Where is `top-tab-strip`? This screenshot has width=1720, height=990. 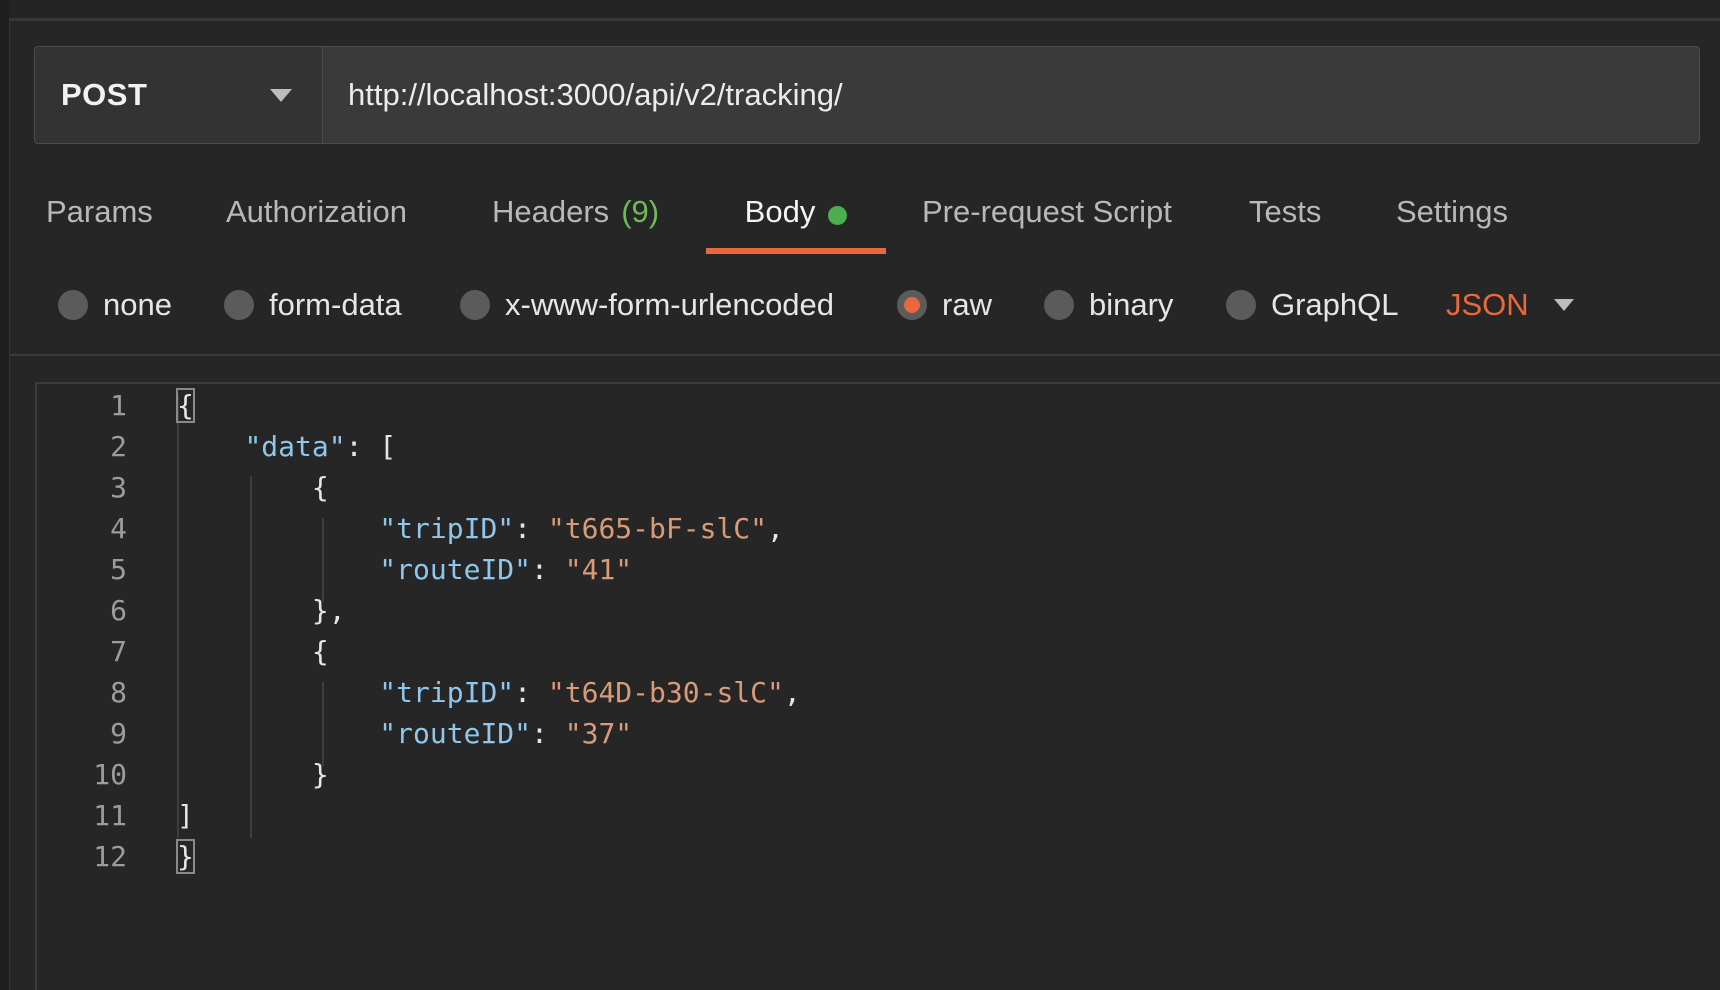 top-tab-strip is located at coordinates (864, 10).